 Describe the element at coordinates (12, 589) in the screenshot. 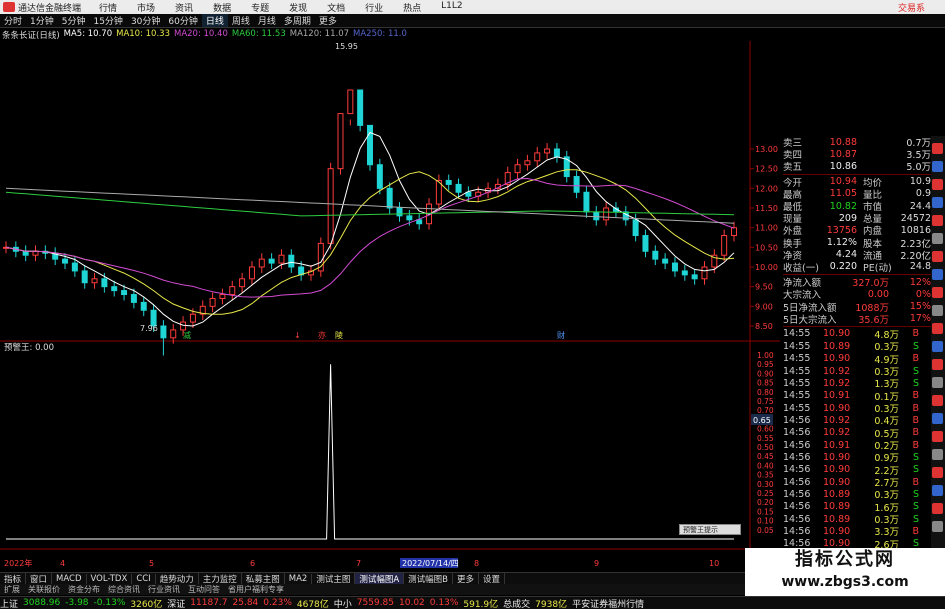

I see `sub-tab: 扩展` at that location.